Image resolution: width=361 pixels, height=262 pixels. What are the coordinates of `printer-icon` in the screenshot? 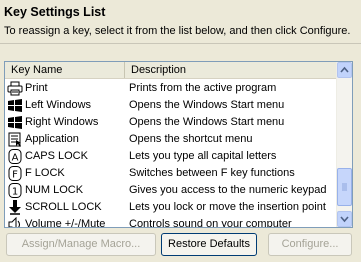 It's located at (15, 88).